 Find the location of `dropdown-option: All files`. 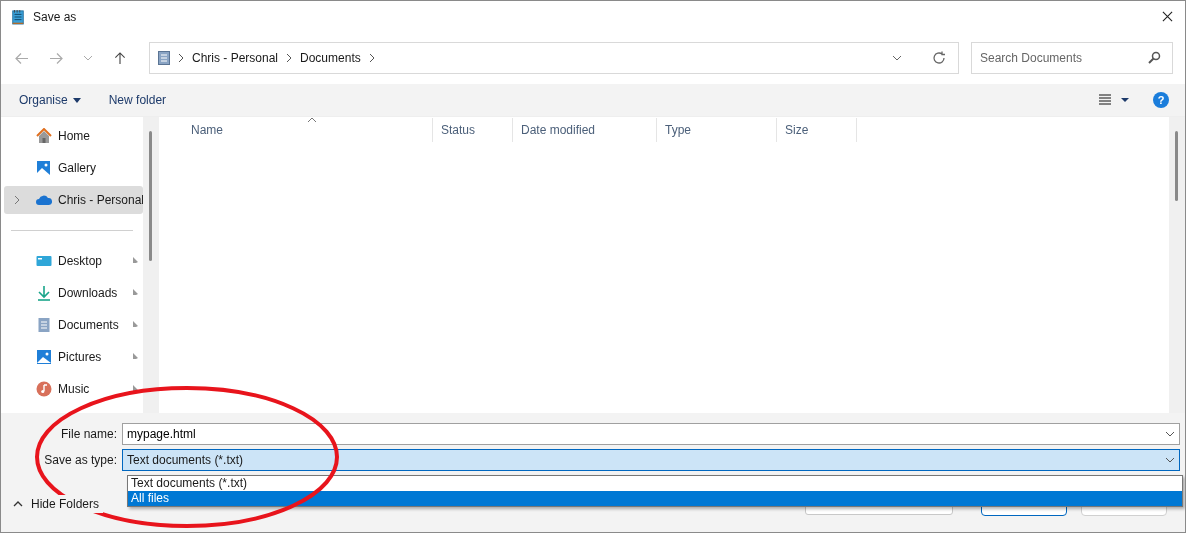

dropdown-option: All files is located at coordinates (655, 498).